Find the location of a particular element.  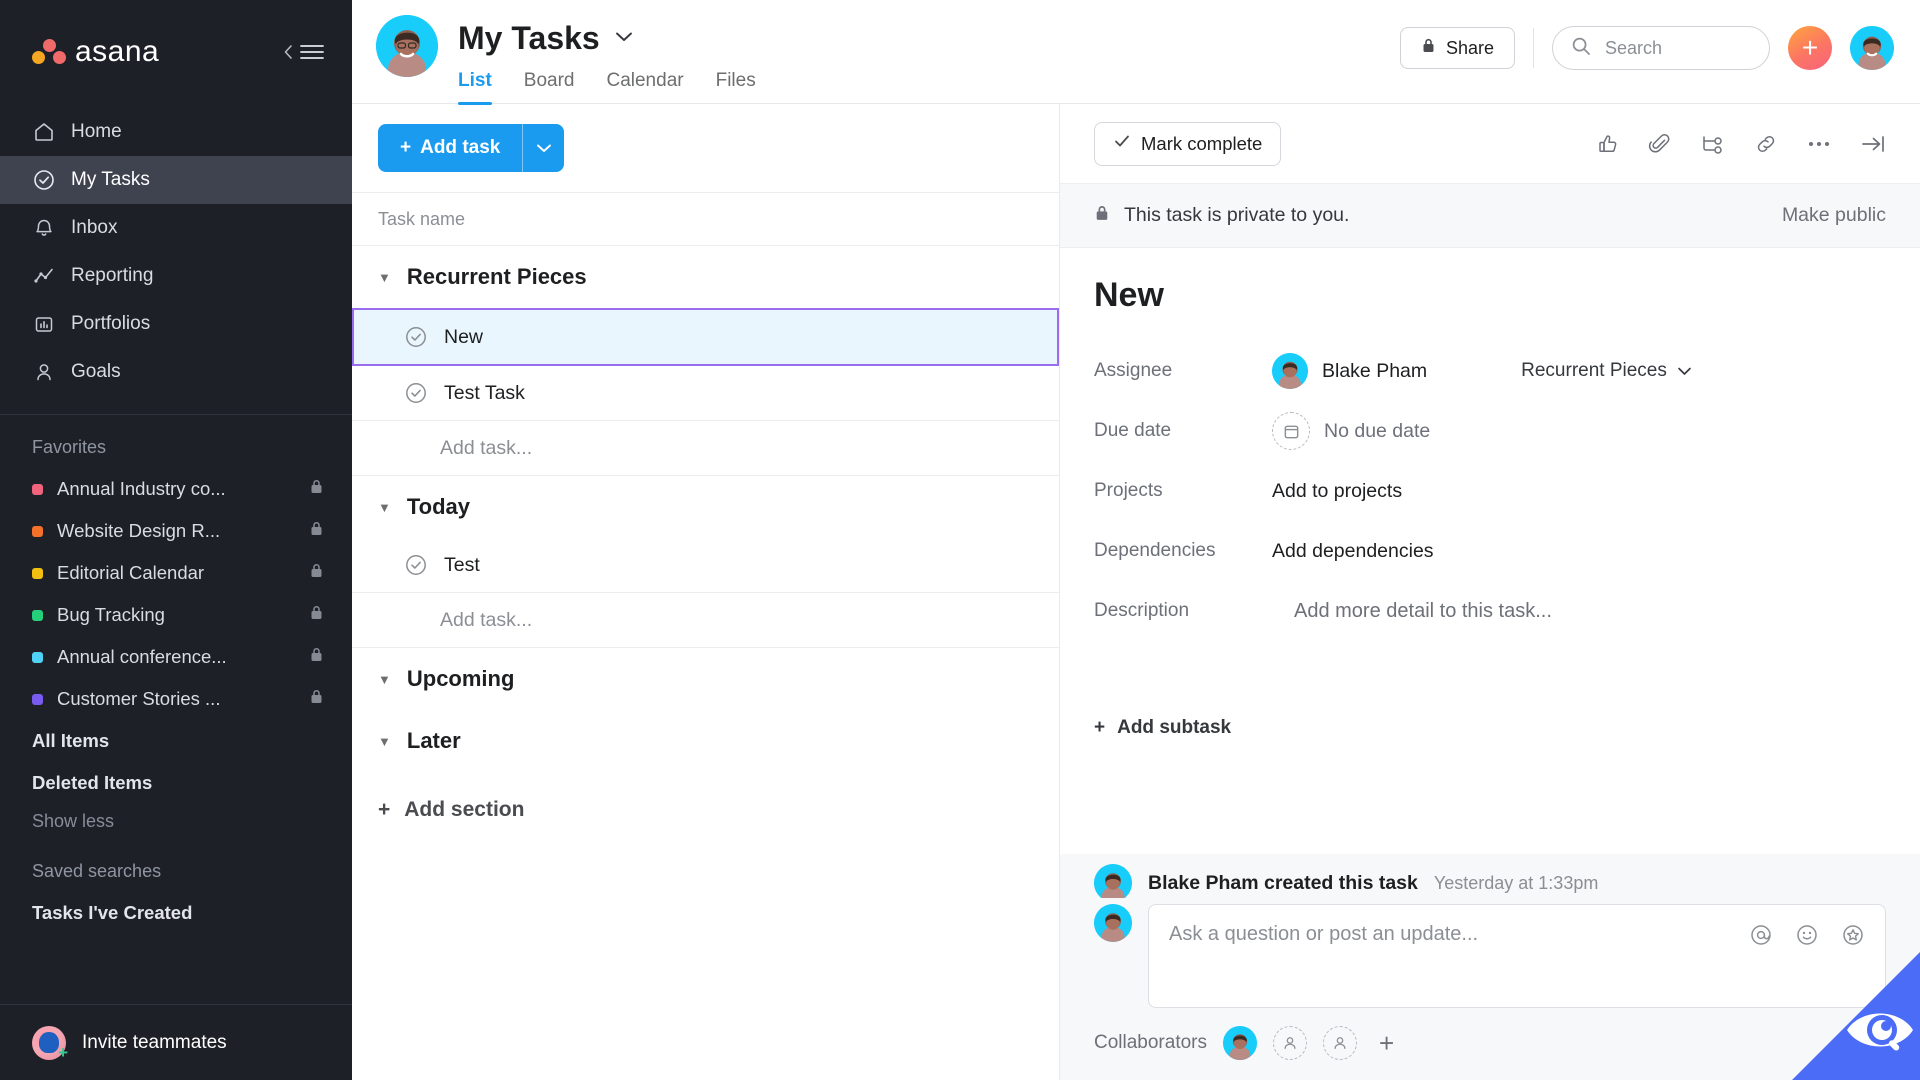

favorite-item: Bug Tracking is located at coordinates (176, 615).